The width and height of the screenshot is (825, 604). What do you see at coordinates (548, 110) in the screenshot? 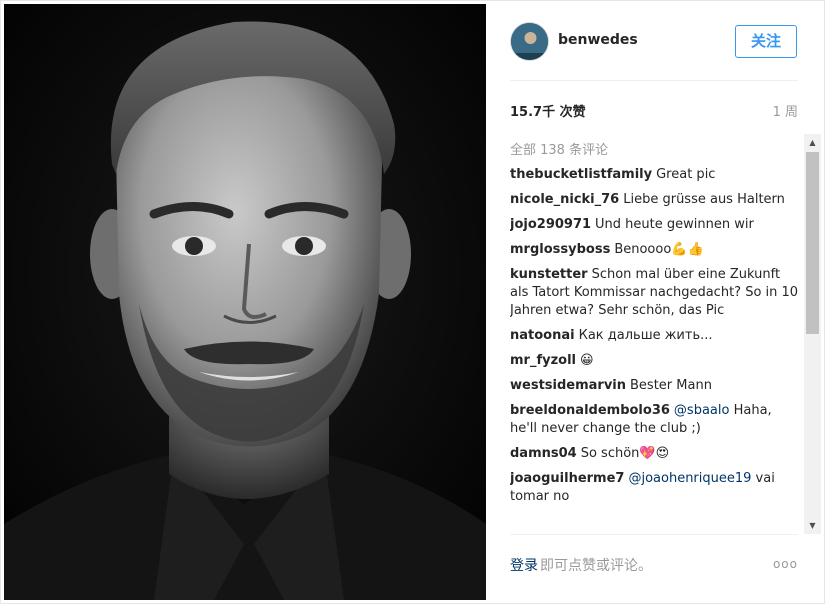
I see `likes-count: 15.7千 次赞` at bounding box center [548, 110].